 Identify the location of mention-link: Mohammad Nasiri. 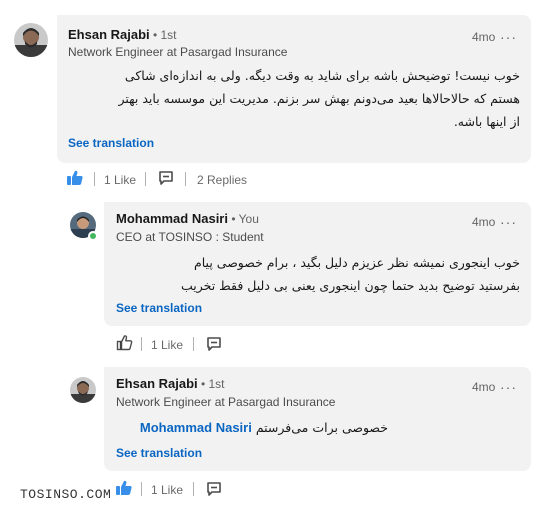
(196, 427).